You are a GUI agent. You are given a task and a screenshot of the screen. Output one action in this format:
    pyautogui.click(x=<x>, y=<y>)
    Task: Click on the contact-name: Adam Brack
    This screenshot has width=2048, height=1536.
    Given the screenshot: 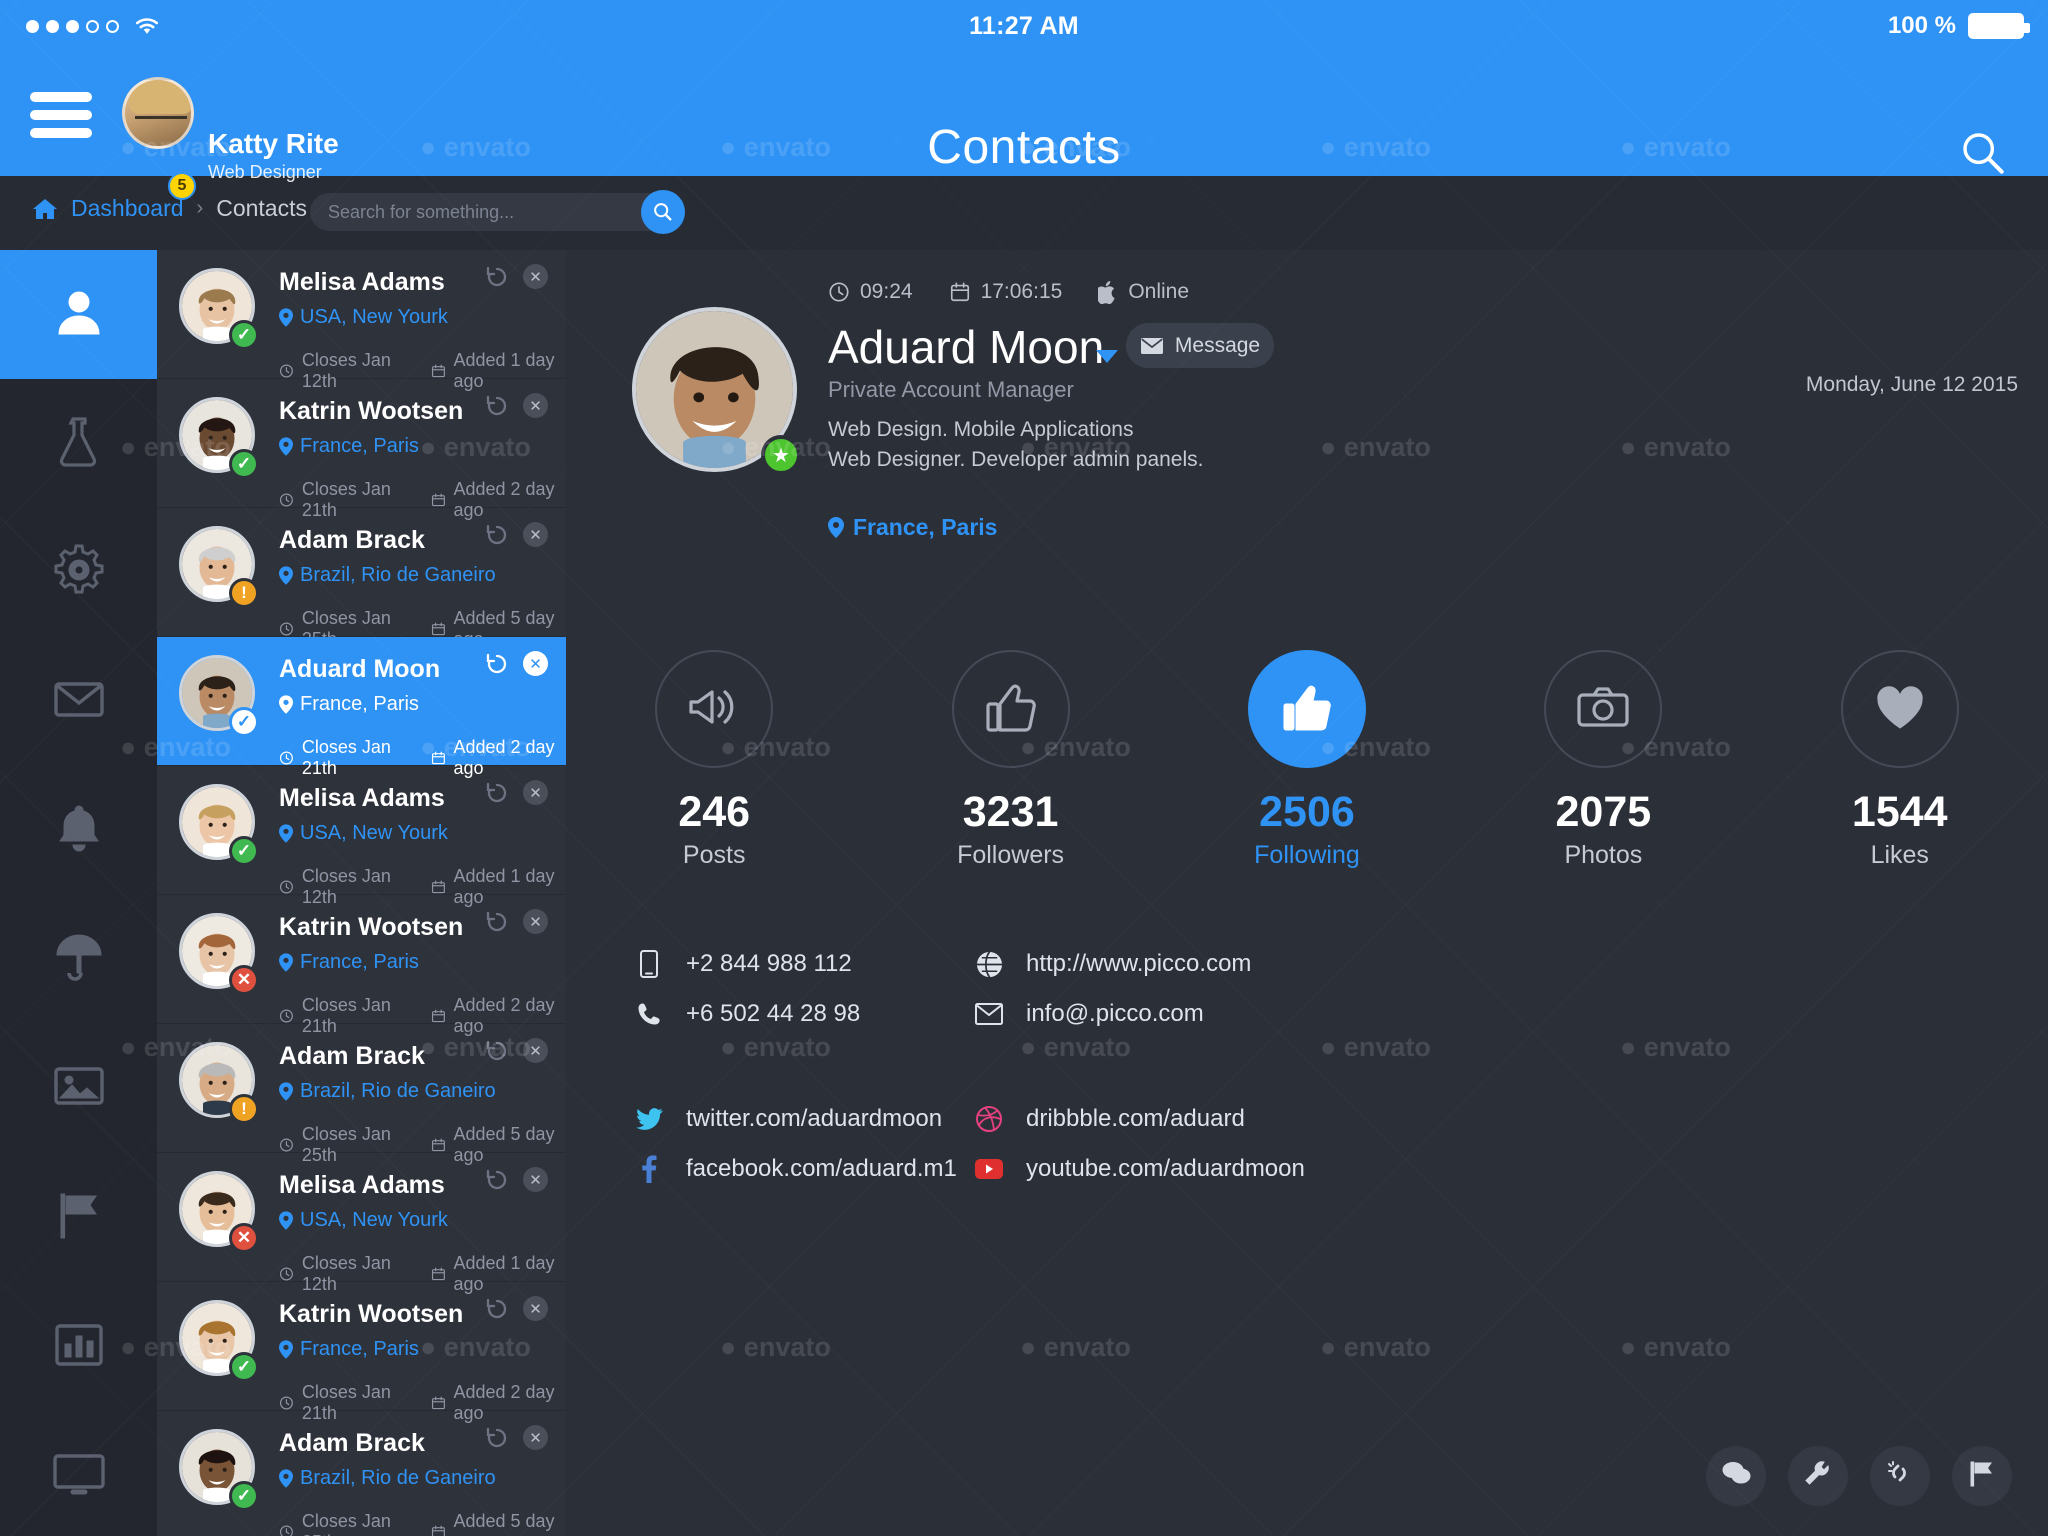 What is the action you would take?
    pyautogui.click(x=352, y=1443)
    